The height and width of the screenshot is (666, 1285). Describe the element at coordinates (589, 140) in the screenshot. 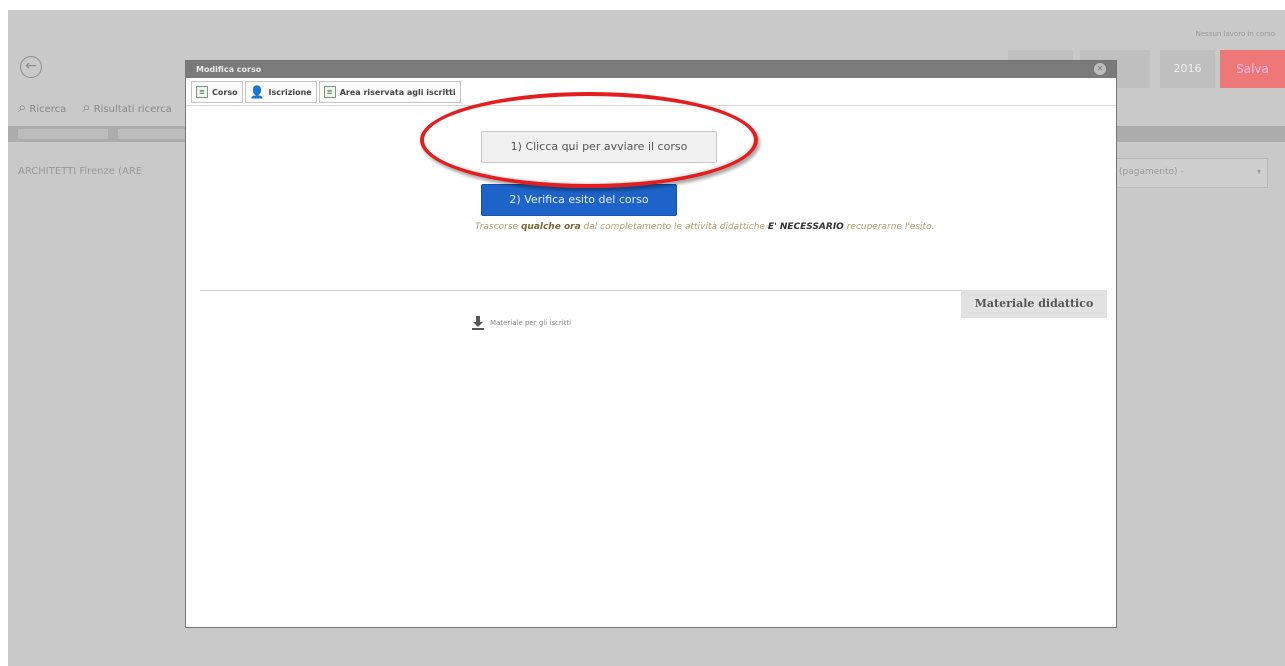

I see `annotation-ellipse` at that location.